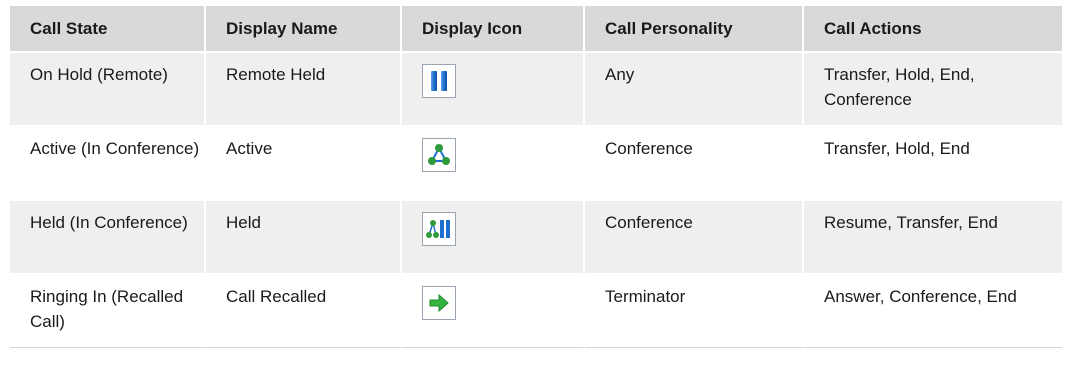 Image resolution: width=1076 pixels, height=370 pixels. I want to click on display-name-cell: Active, so click(304, 164).